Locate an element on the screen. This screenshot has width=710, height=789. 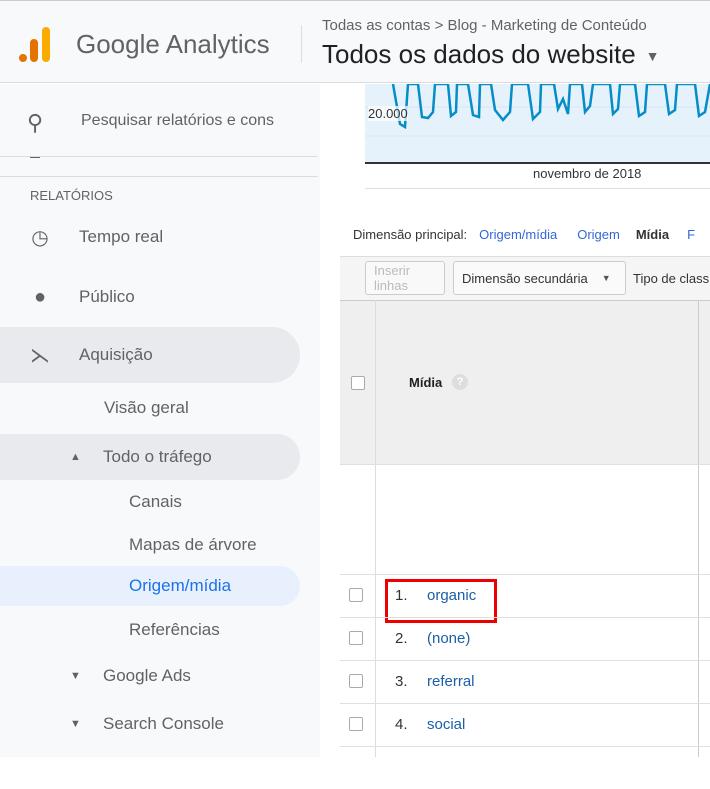
row-link: social is located at coordinates (446, 724).